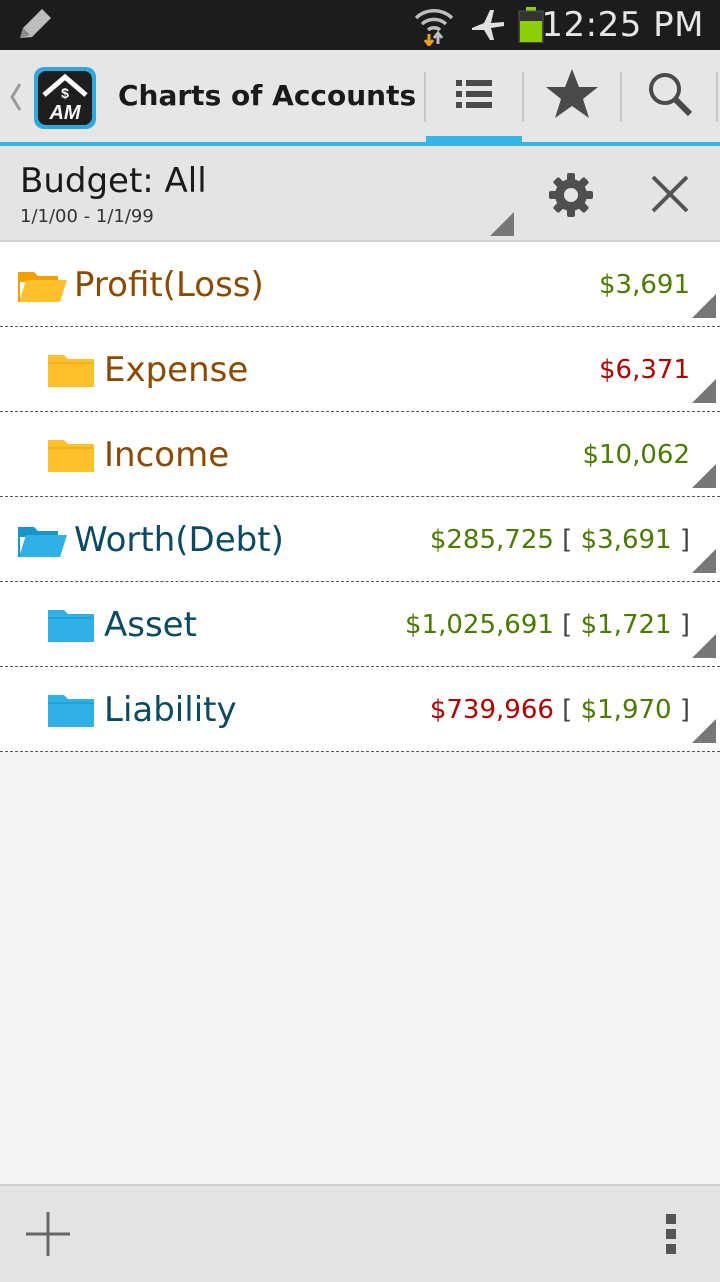 The height and width of the screenshot is (1282, 720). I want to click on tab-favorites, so click(572, 96).